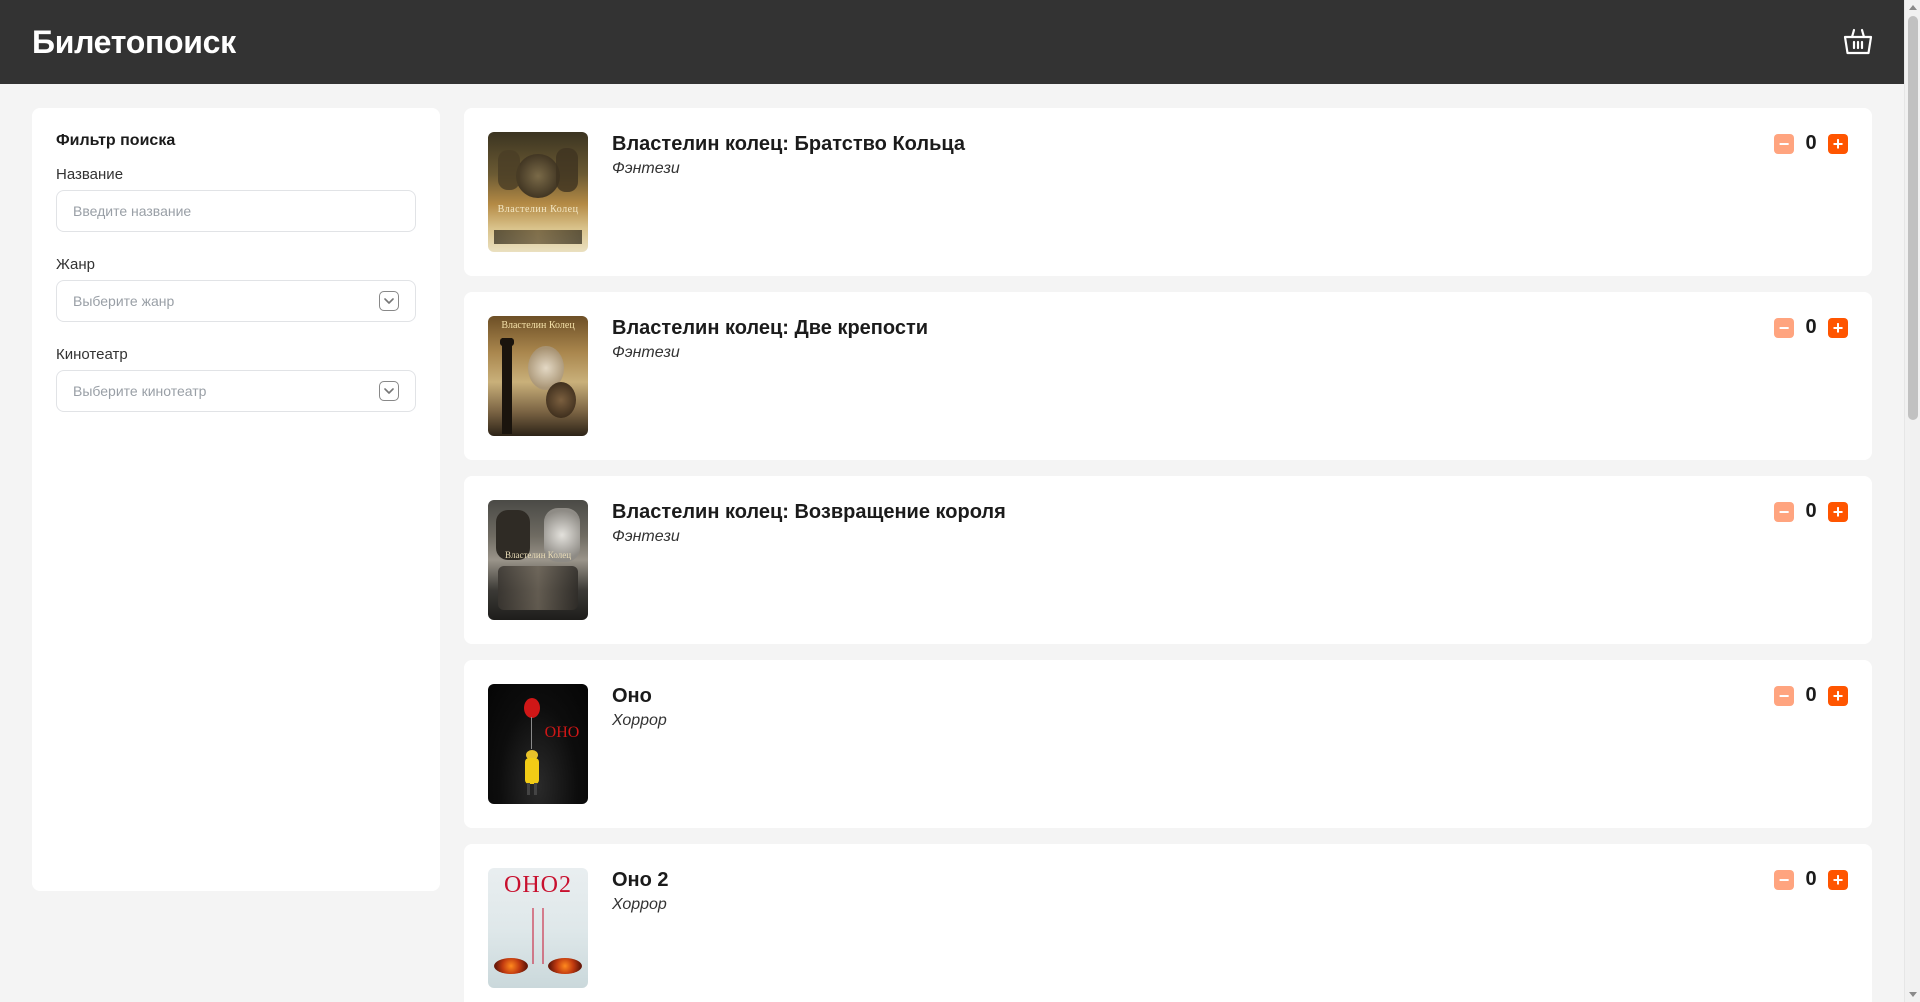 The height and width of the screenshot is (1002, 1920). What do you see at coordinates (770, 328) in the screenshot?
I see `movie-title: Властелин колец: Две крепости` at bounding box center [770, 328].